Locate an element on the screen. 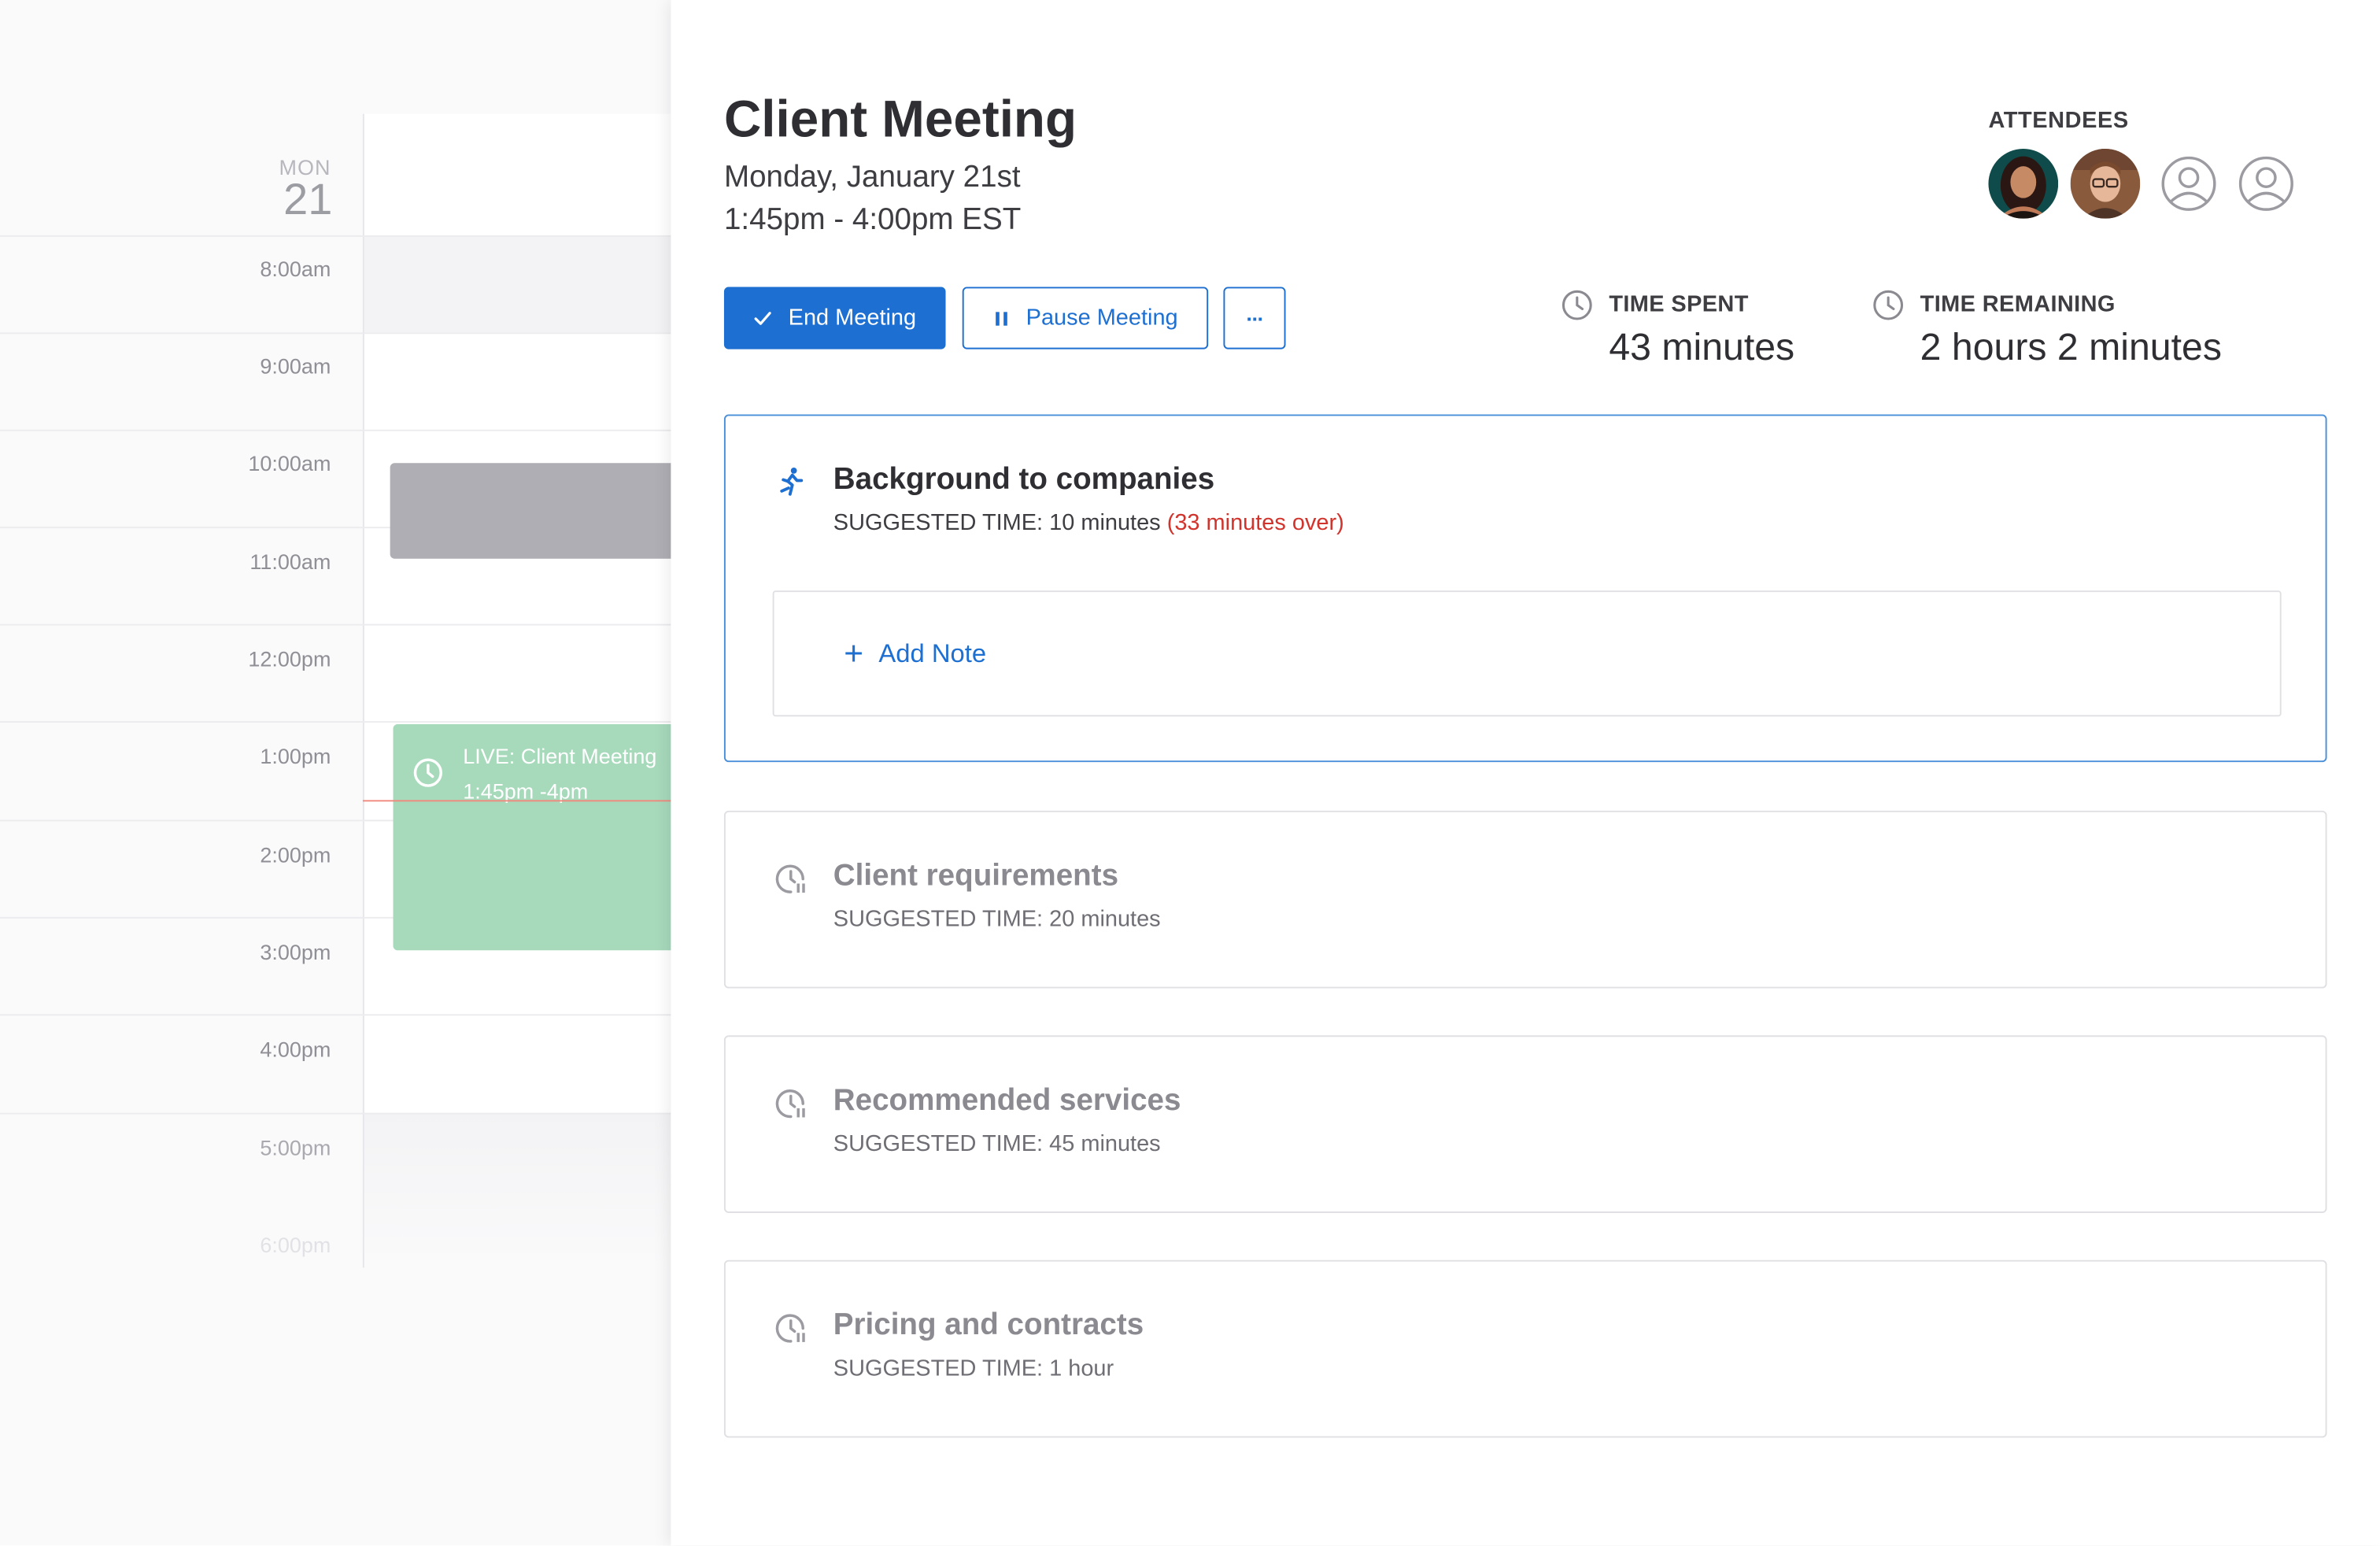 Image resolution: width=2380 pixels, height=1546 pixels. avatar-photo-man is located at coordinates (2105, 184).